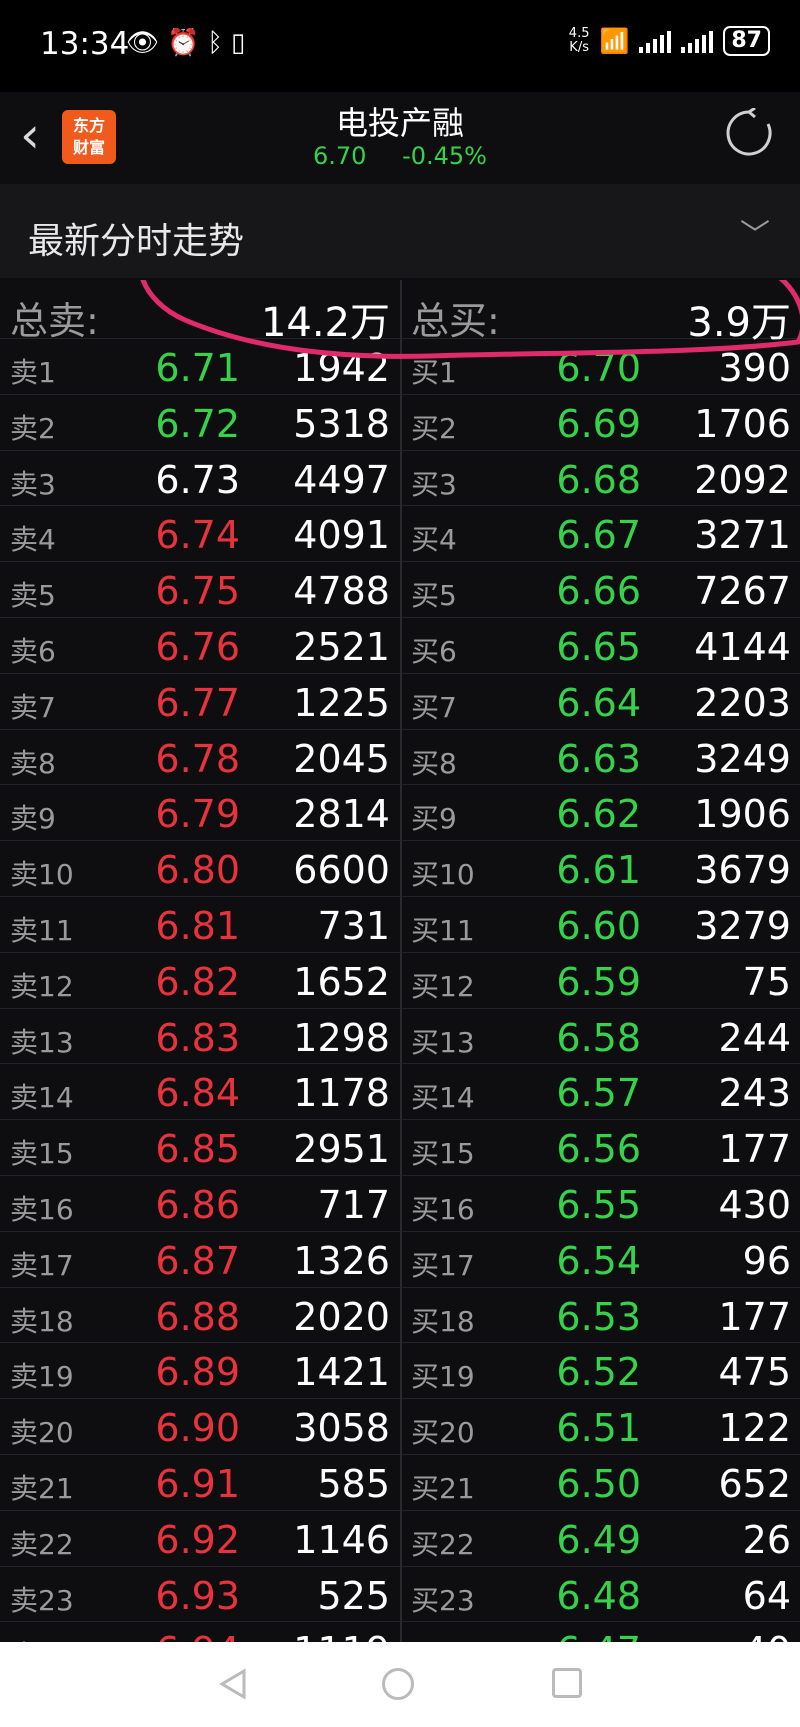 Image resolution: width=800 pixels, height=1727 pixels. I want to click on sell-row: 卖4 6.74 4091, so click(200, 534).